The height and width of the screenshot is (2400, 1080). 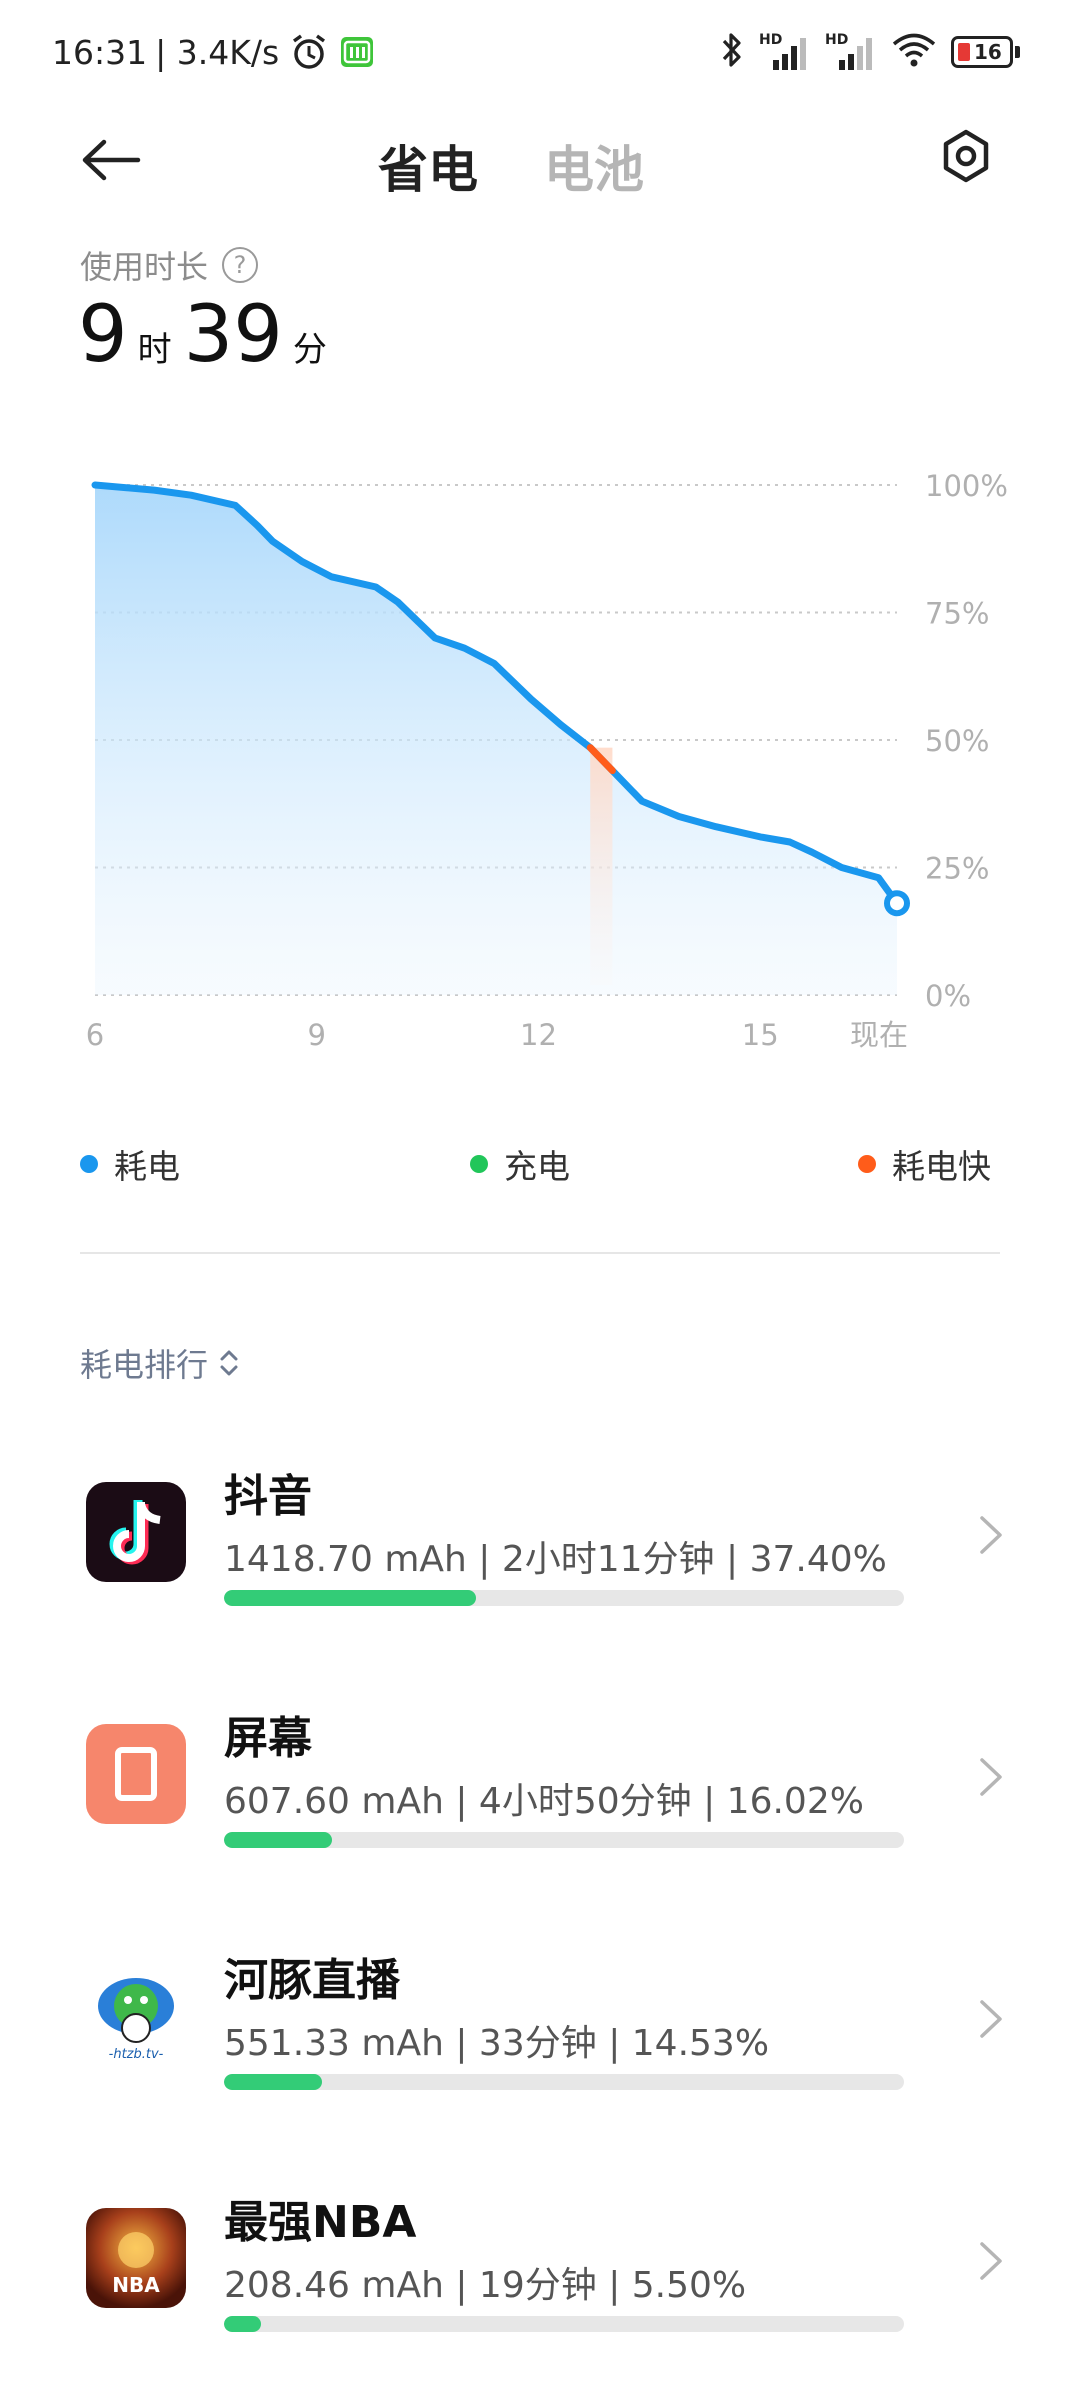 What do you see at coordinates (229, 1363) in the screenshot?
I see `sort-up-down-icon` at bounding box center [229, 1363].